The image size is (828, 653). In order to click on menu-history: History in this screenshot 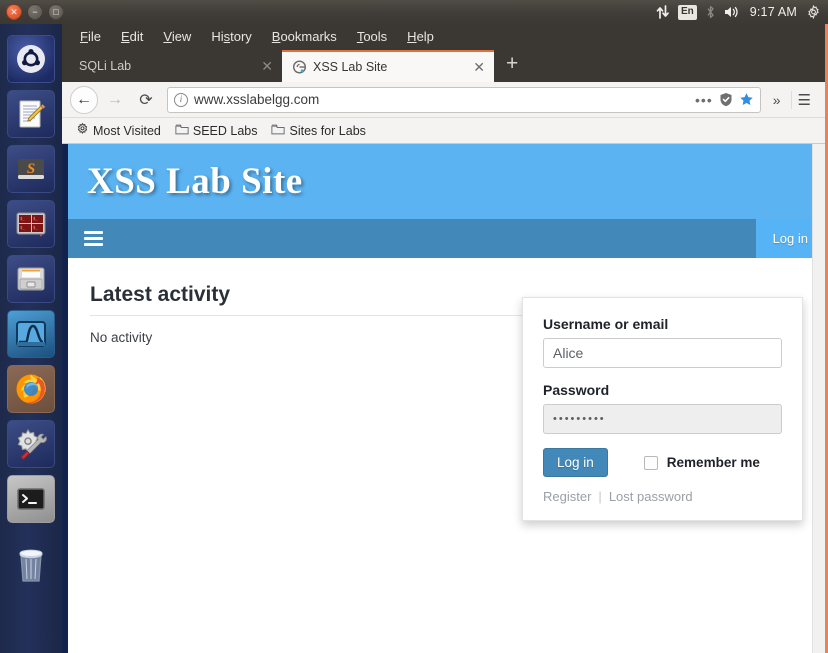, I will do `click(231, 36)`.